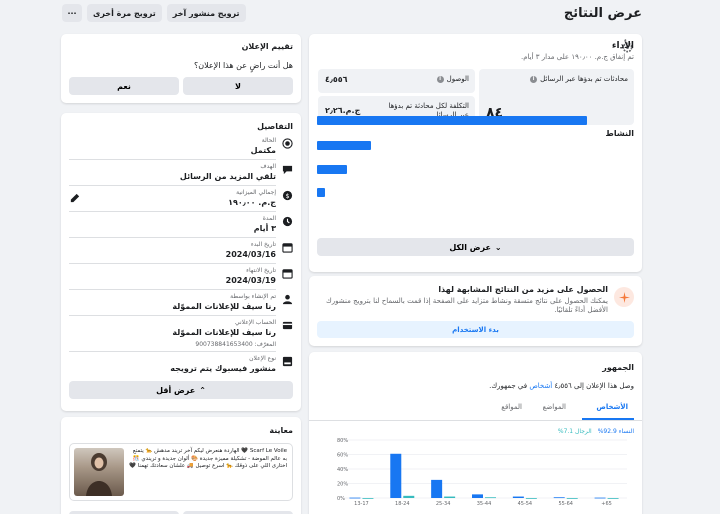  What do you see at coordinates (612, 407) in the screenshot?
I see `tab-people: الأشخاص` at bounding box center [612, 407].